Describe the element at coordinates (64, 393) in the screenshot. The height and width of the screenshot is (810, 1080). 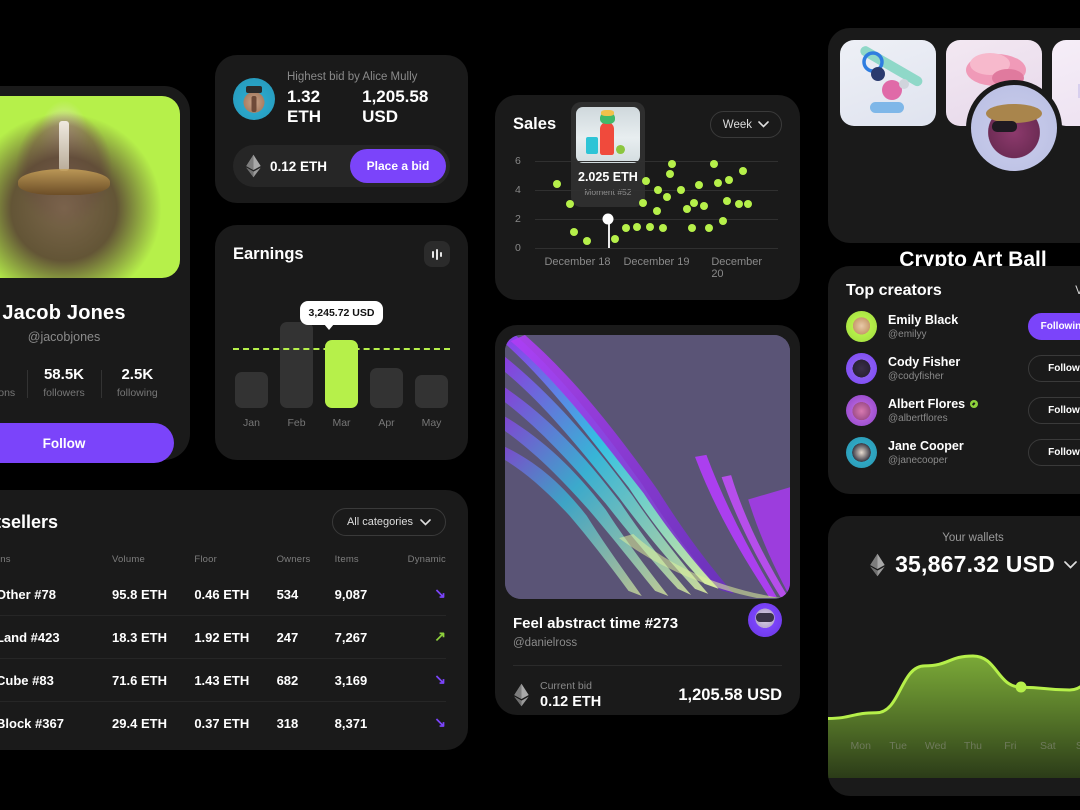
I see `stat-label: followers` at that location.